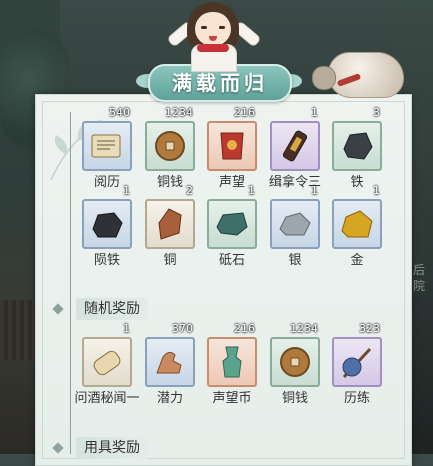 This screenshot has height=466, width=433. What do you see at coordinates (182, 328) in the screenshot?
I see `item-count: 370` at bounding box center [182, 328].